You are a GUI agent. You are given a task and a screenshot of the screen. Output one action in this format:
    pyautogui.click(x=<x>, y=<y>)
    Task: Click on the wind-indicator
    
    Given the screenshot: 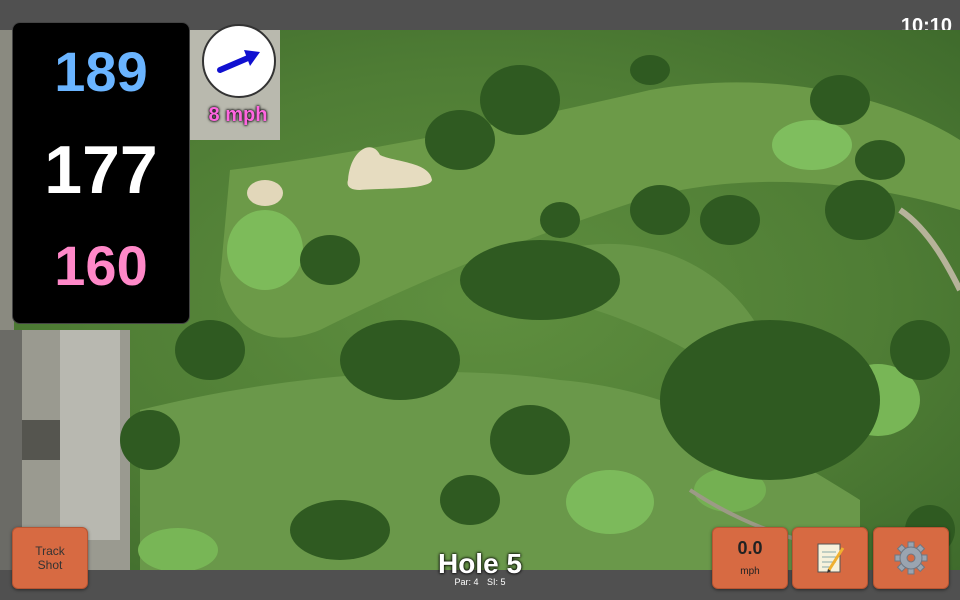 What is the action you would take?
    pyautogui.click(x=239, y=61)
    